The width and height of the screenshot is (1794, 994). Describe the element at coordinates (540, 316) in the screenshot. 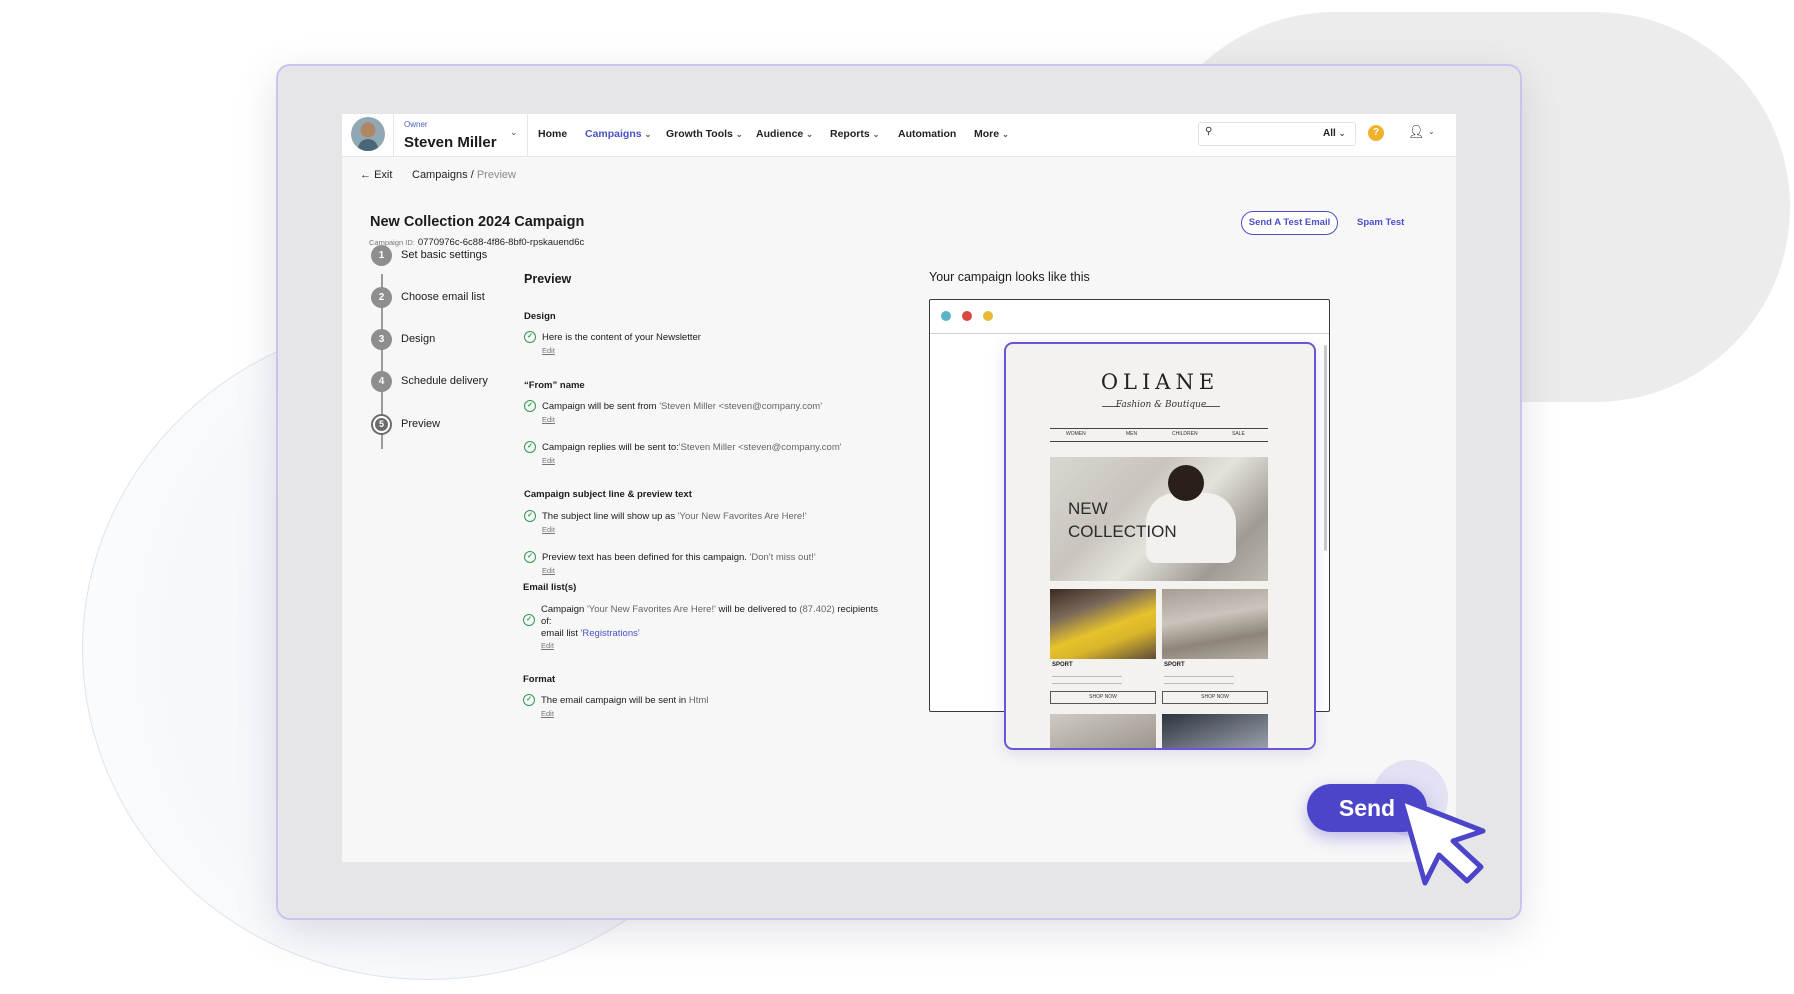

I see `section-design-heading: Design` at that location.